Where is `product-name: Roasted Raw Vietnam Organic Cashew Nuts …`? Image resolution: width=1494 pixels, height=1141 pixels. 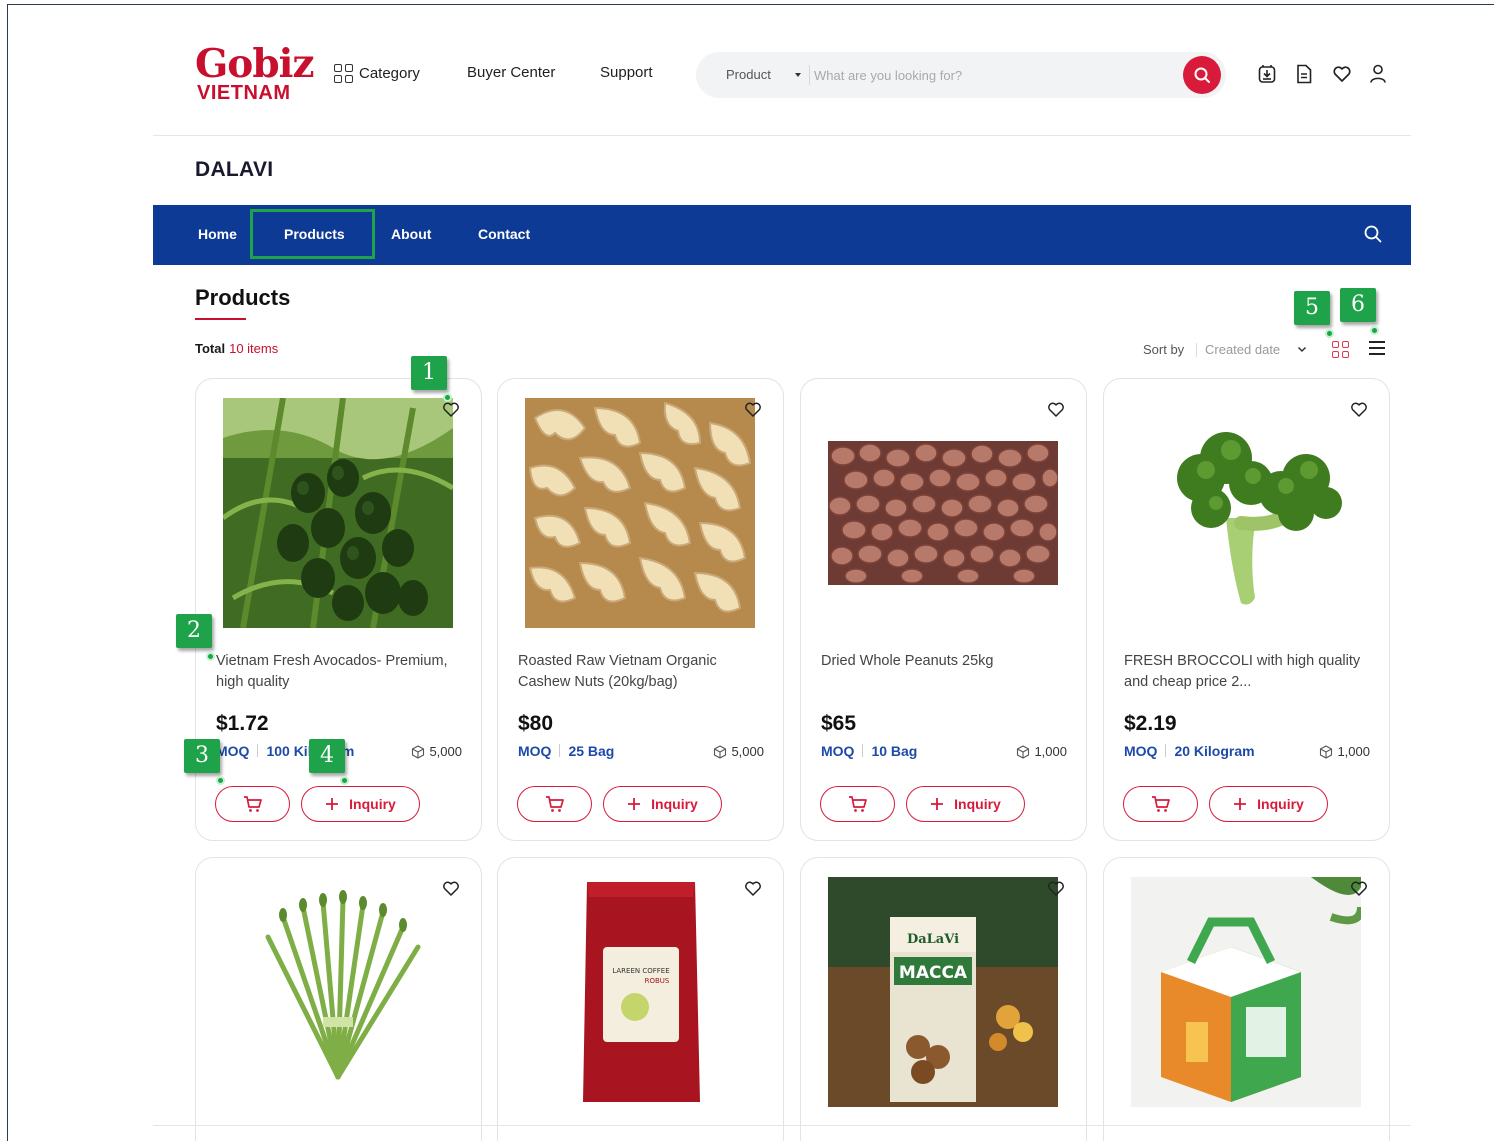
product-name: Roasted Raw Vietnam Organic Cashew Nuts … is located at coordinates (638, 672).